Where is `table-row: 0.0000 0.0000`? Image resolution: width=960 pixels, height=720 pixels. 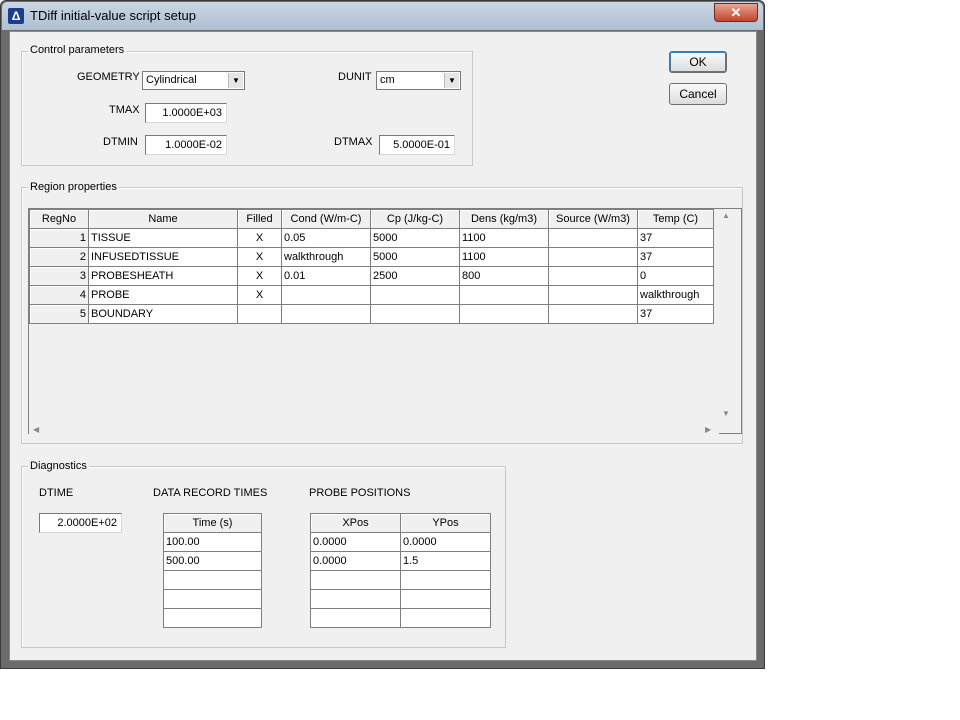 table-row: 0.0000 0.0000 is located at coordinates (400, 542).